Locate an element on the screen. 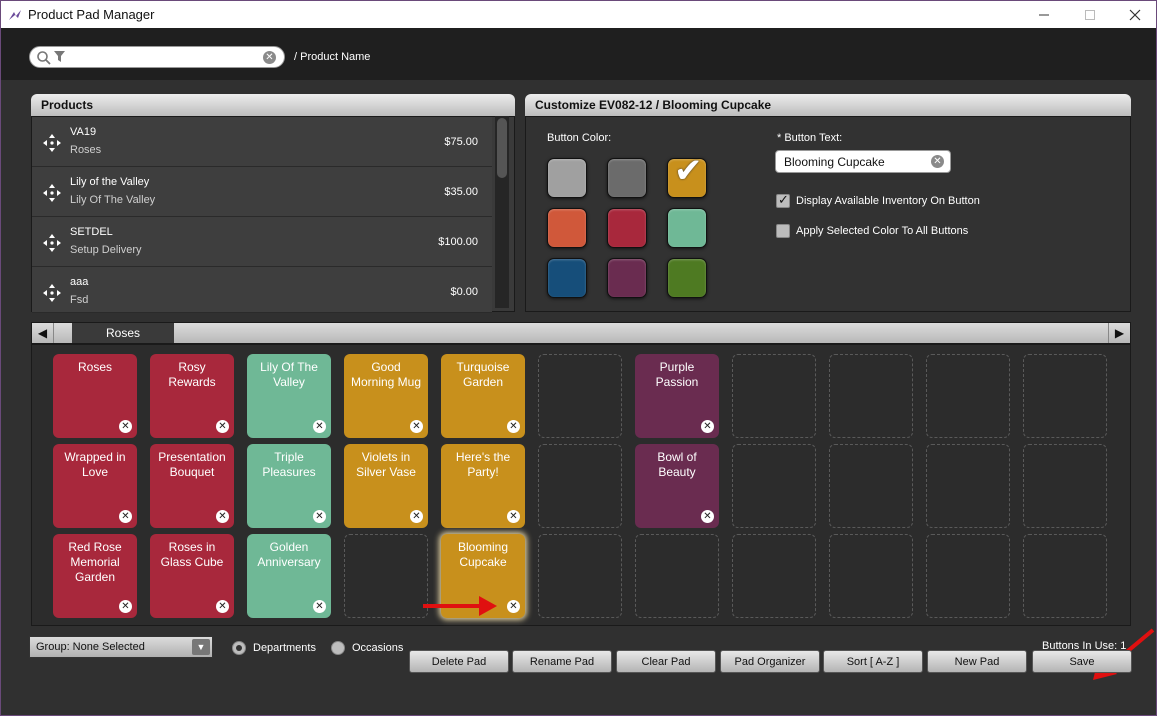 The image size is (1157, 716). clear-search-icon: ✕ is located at coordinates (269, 57).